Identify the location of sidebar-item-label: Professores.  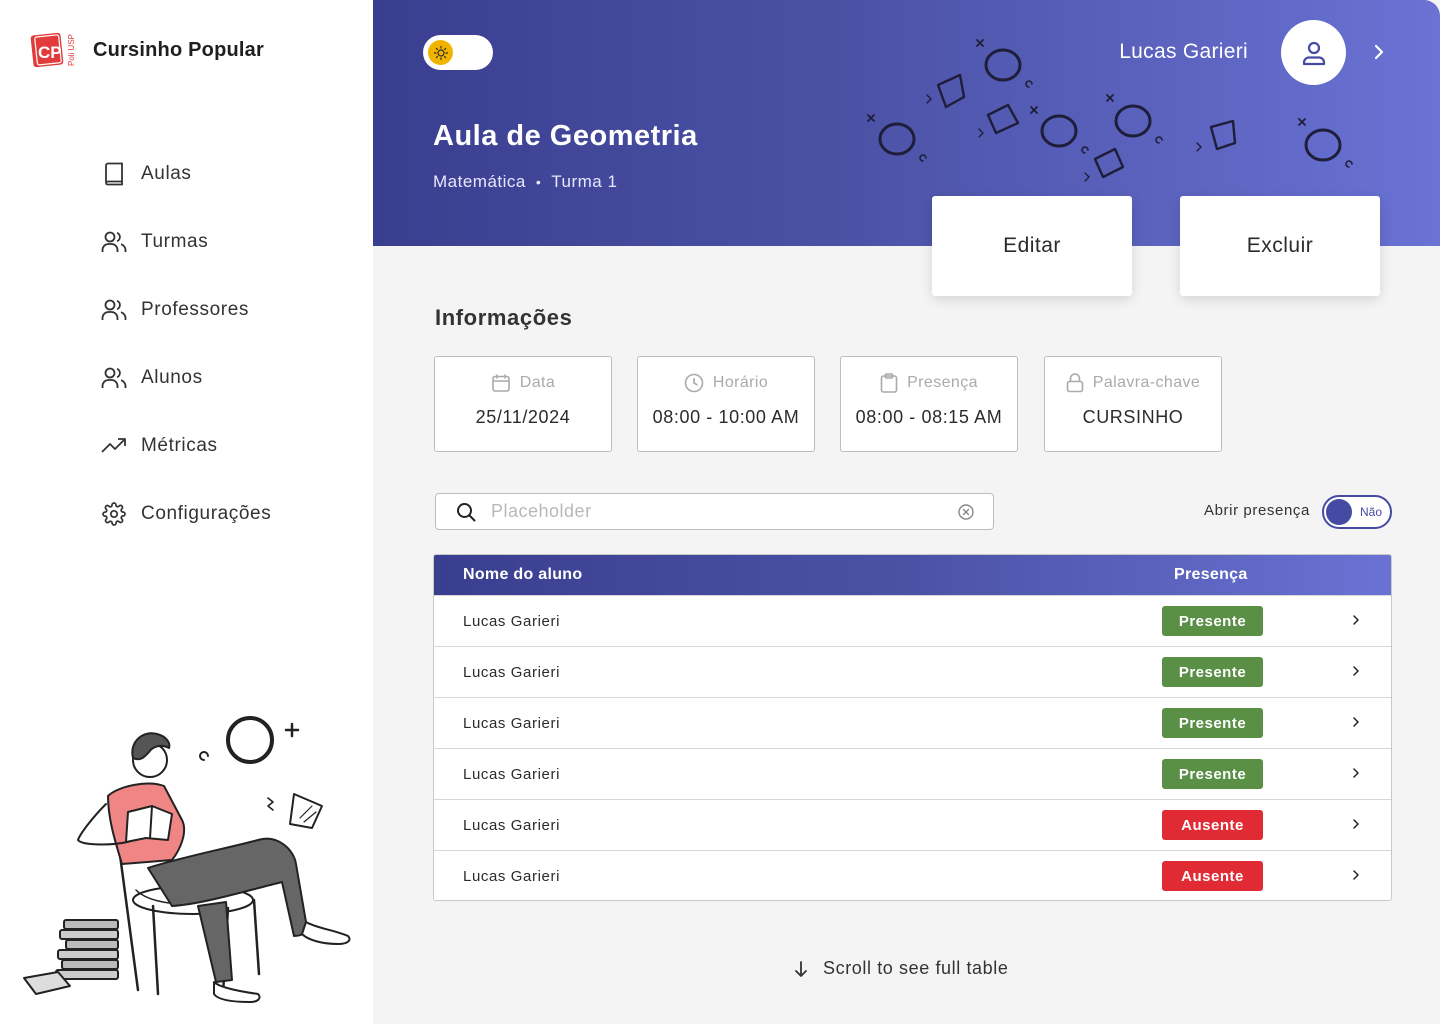
(195, 309).